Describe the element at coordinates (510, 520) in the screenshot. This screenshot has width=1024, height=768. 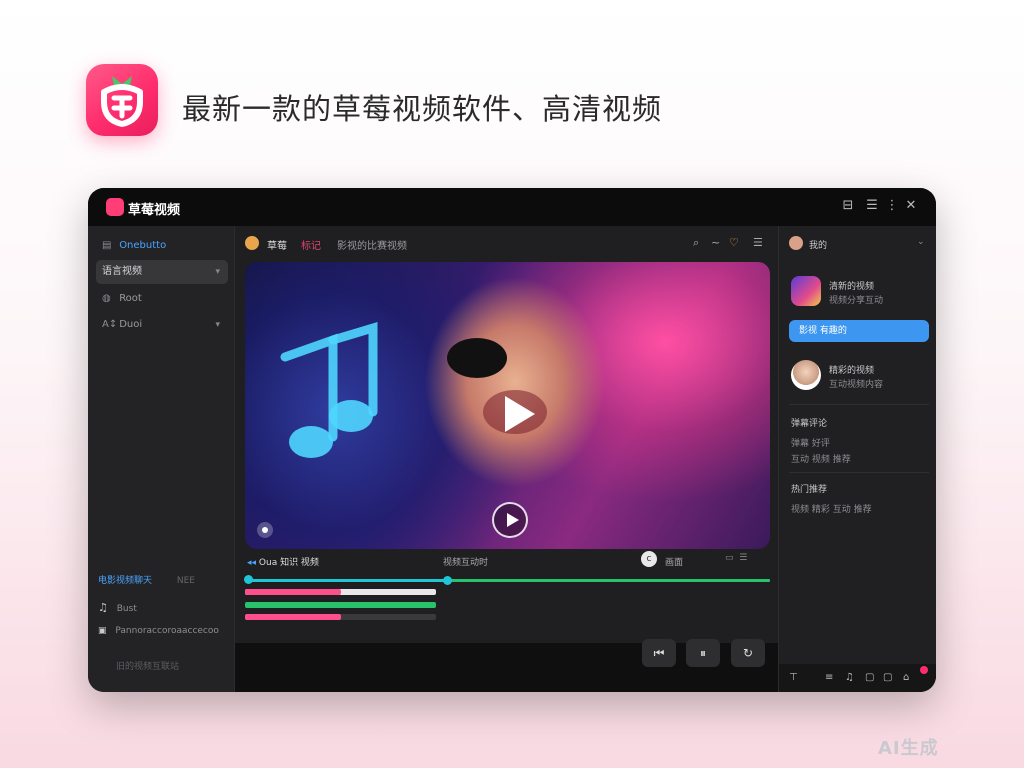
I see `play-button` at that location.